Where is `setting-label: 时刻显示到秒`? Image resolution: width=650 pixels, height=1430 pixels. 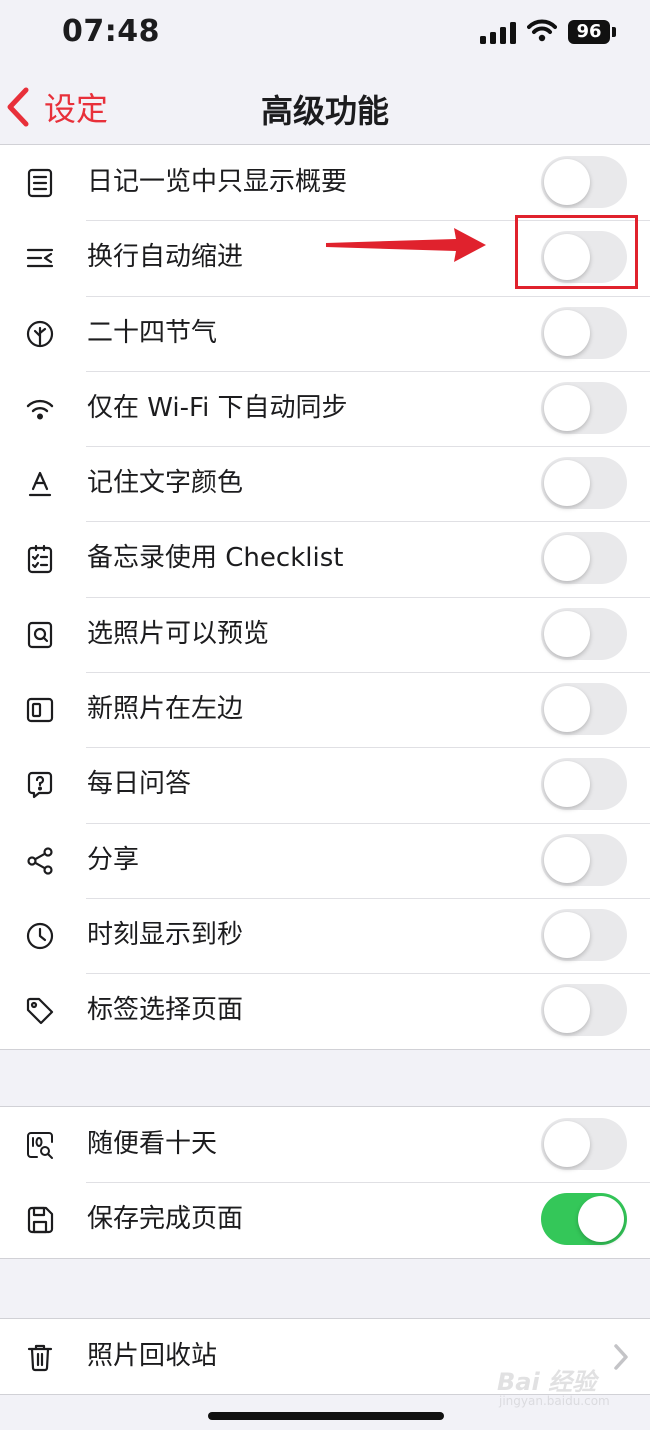
setting-label: 时刻显示到秒 is located at coordinates (165, 934).